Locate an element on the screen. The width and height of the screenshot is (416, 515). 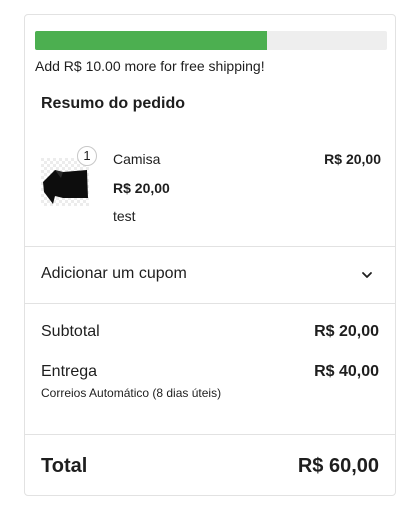
add-coupon-toggle: Adicionar um cupom is located at coordinates (210, 275).